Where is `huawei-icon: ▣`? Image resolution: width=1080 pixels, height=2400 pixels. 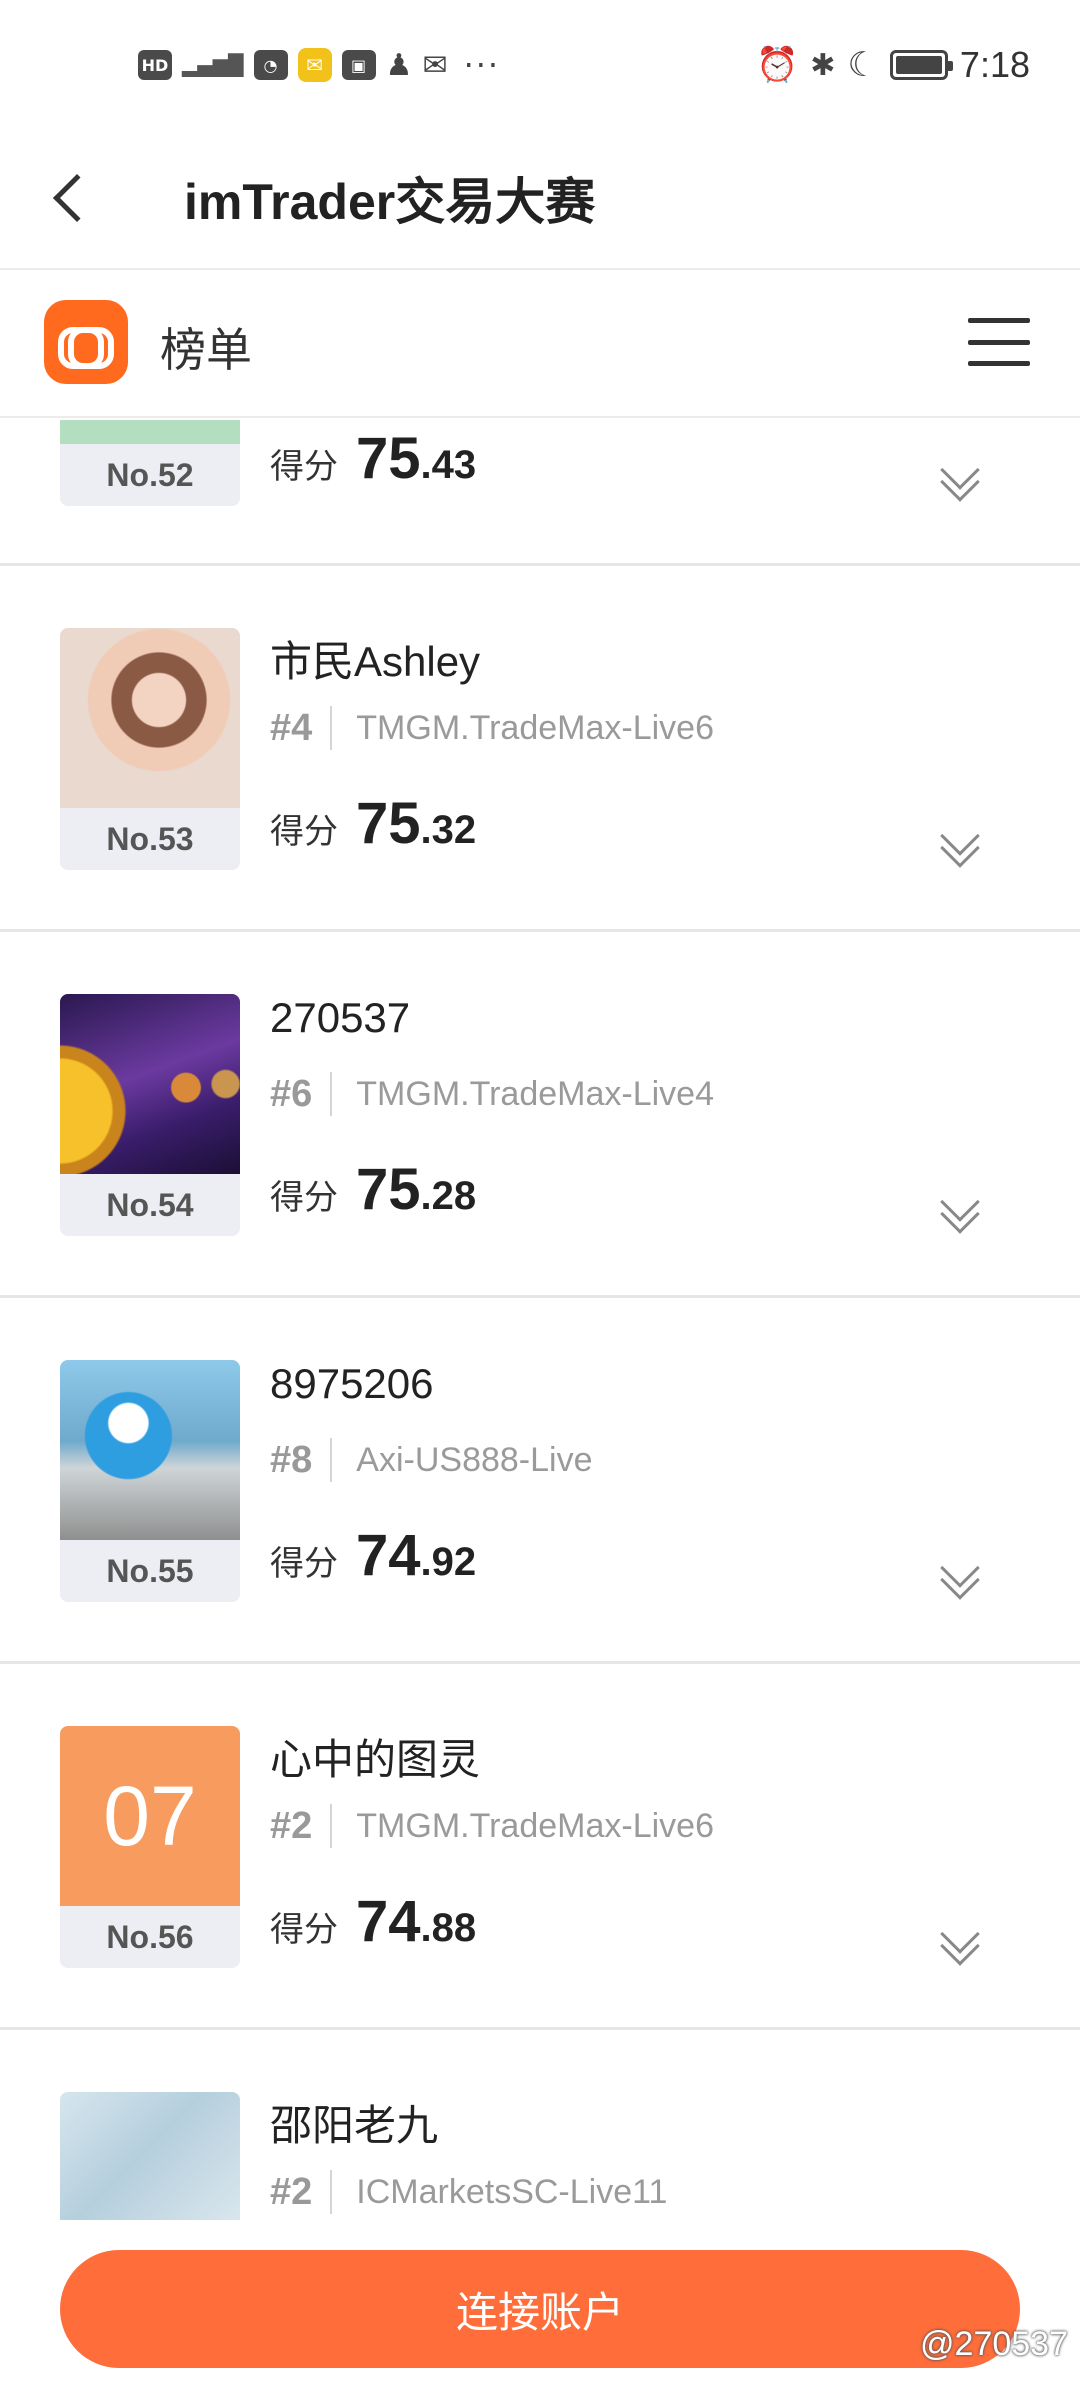
huawei-icon: ▣ is located at coordinates (358, 65).